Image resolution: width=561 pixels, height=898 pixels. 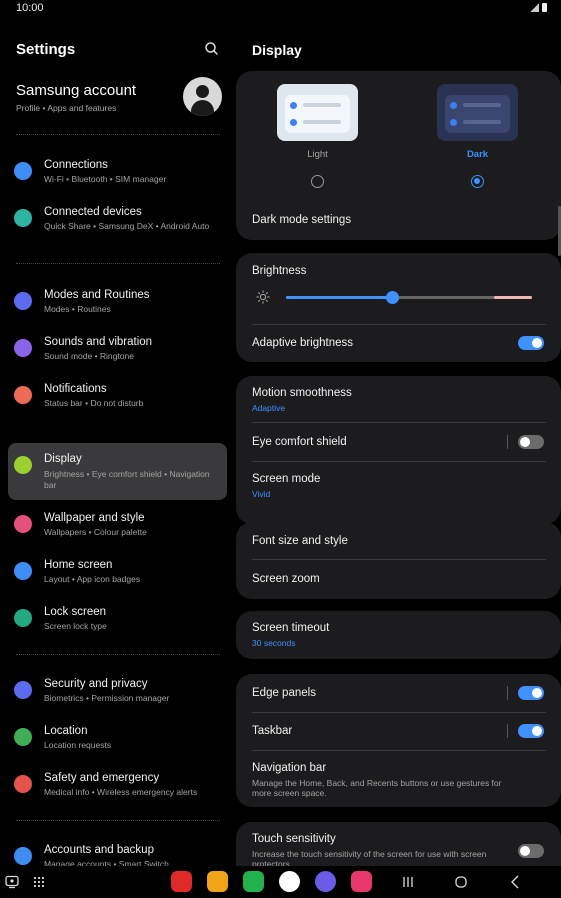 What do you see at coordinates (477, 112) in the screenshot?
I see `dark-theme-preview` at bounding box center [477, 112].